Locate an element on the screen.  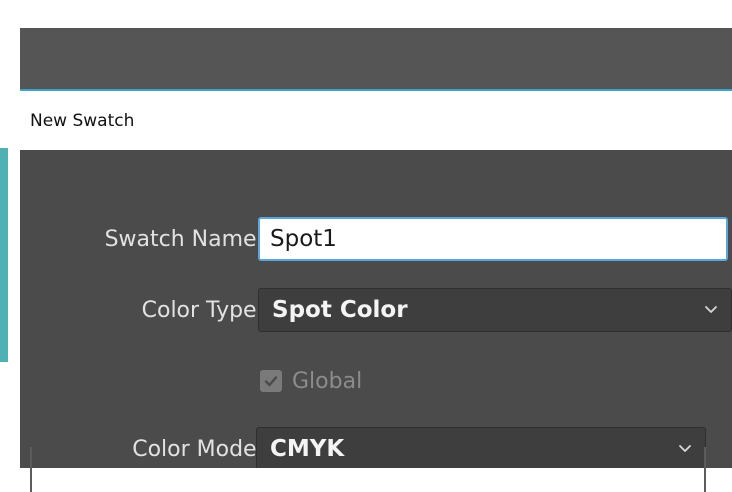
swatch-name-label: Swatch Name: is located at coordinates (184, 239).